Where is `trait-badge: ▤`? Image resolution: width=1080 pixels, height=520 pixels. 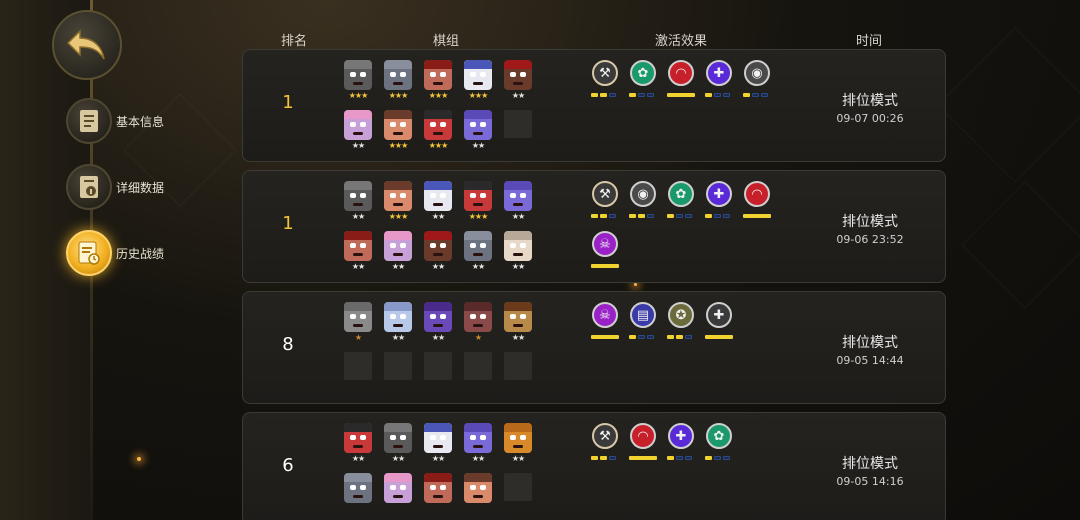 trait-badge: ▤ is located at coordinates (643, 324).